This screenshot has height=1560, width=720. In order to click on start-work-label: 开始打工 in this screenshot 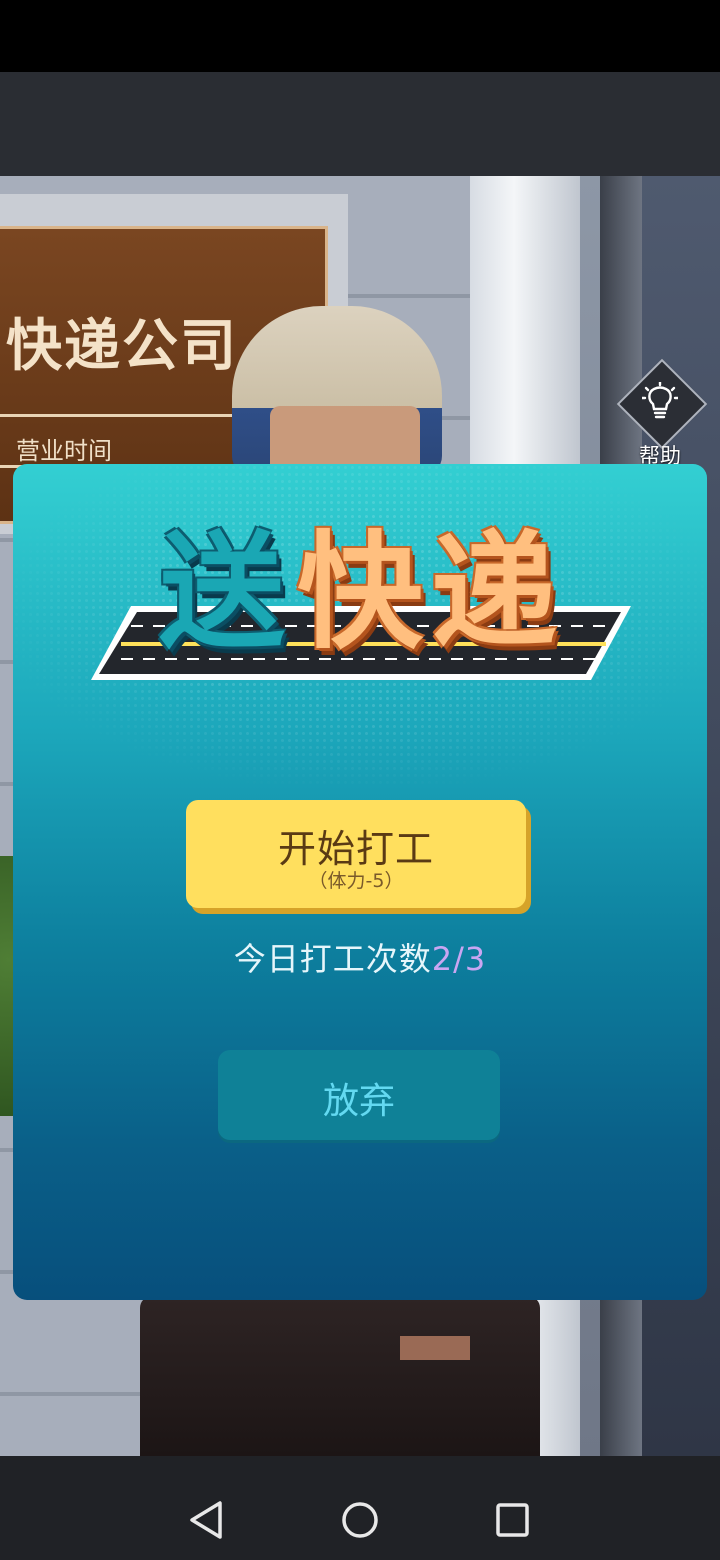, I will do `click(355, 849)`.